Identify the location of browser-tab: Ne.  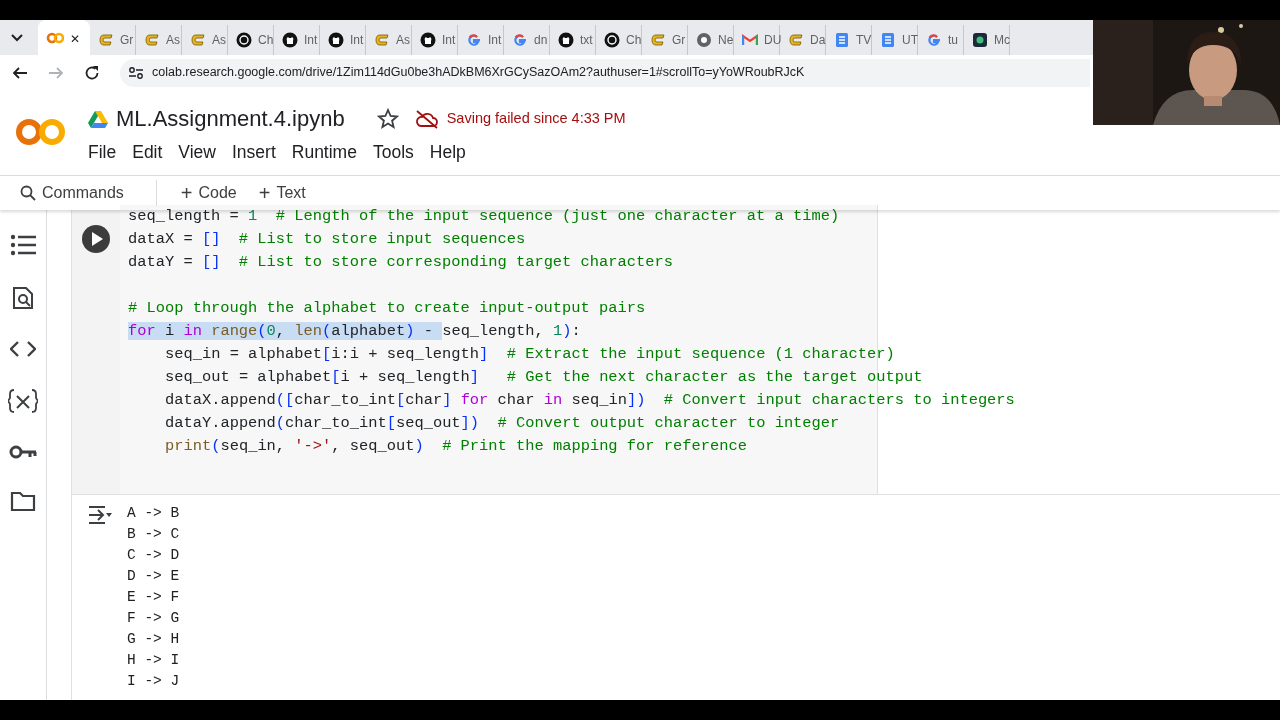
(711, 39).